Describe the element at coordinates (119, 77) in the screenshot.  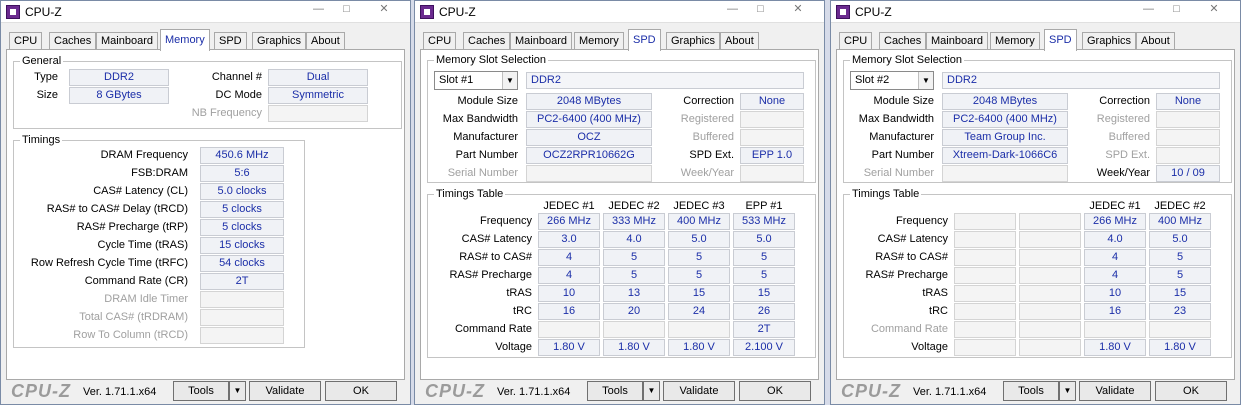
I see `type-value: DDR2` at that location.